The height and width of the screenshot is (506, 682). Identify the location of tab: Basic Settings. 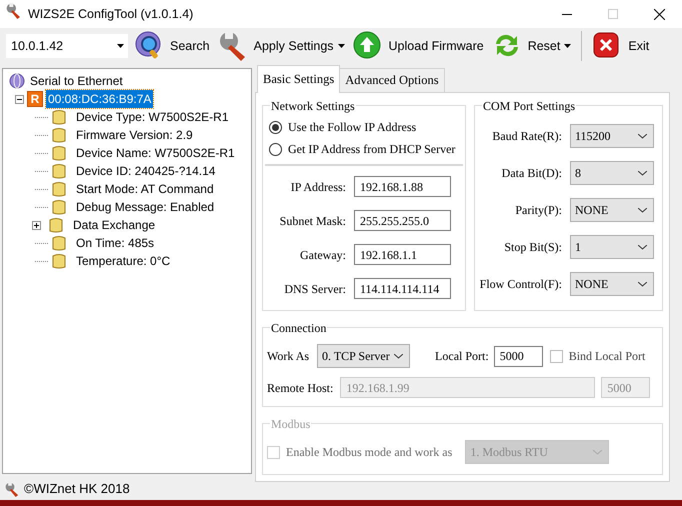
(298, 79).